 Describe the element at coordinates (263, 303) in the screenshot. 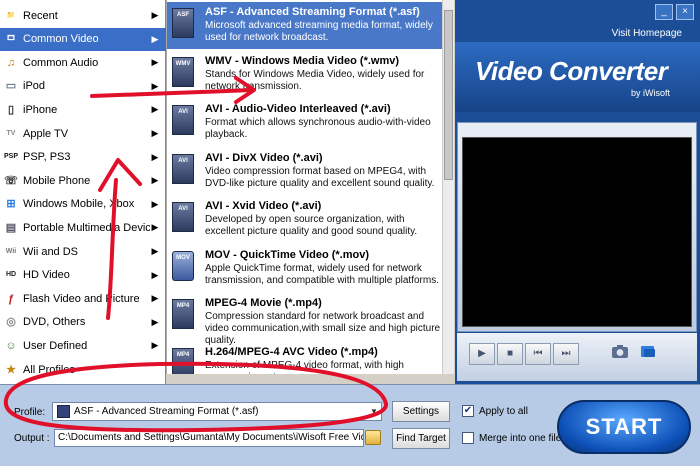

I see `format-title: MPEG-4 Movie (*.mp4)` at that location.